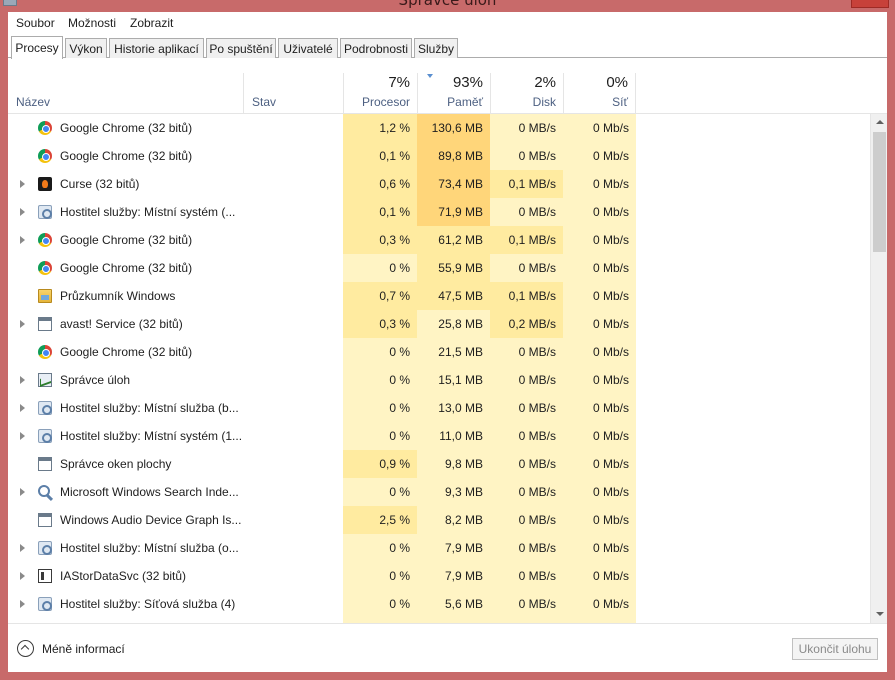 This screenshot has height=680, width=895. I want to click on column-name-label: Název, so click(33, 102).